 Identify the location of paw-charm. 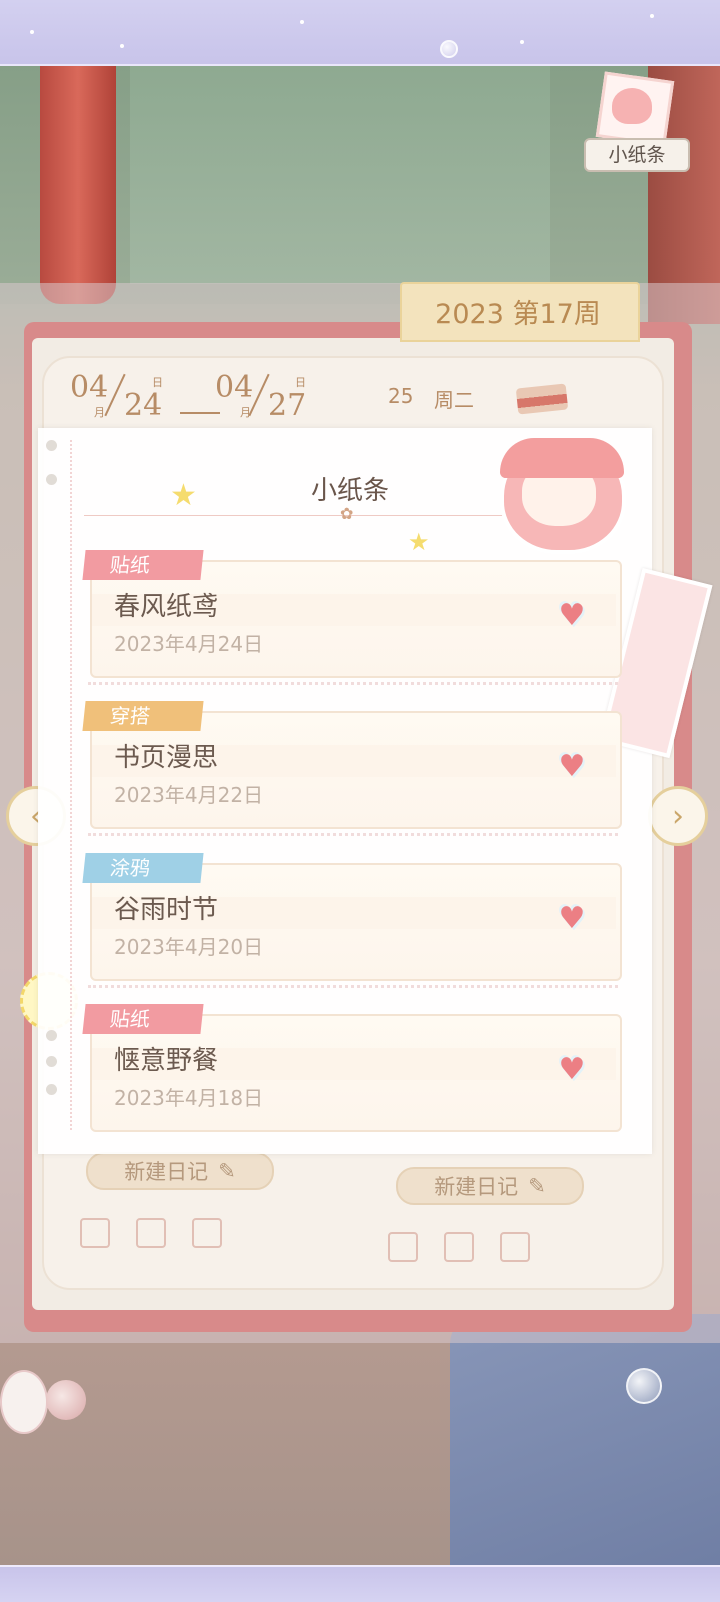
(24, 1402).